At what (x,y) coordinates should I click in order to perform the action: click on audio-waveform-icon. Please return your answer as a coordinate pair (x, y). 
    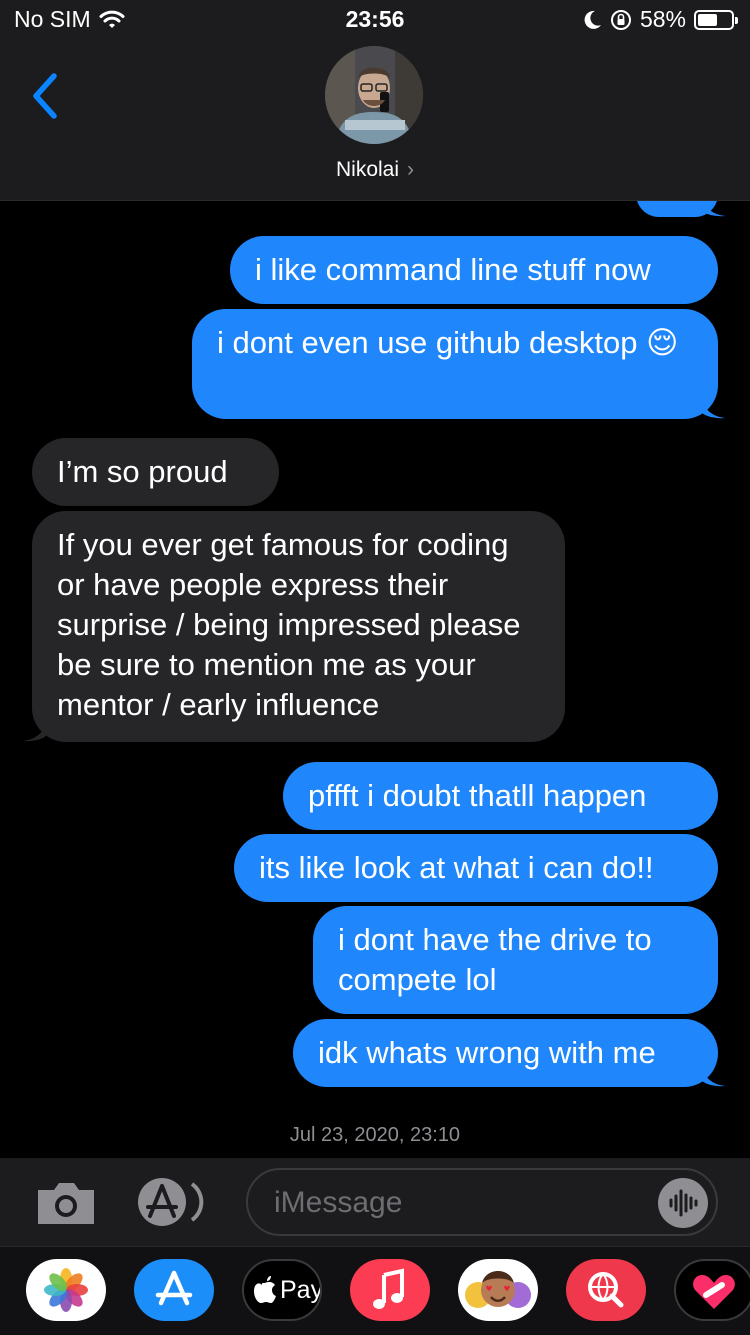
    Looking at the image, I should click on (683, 1203).